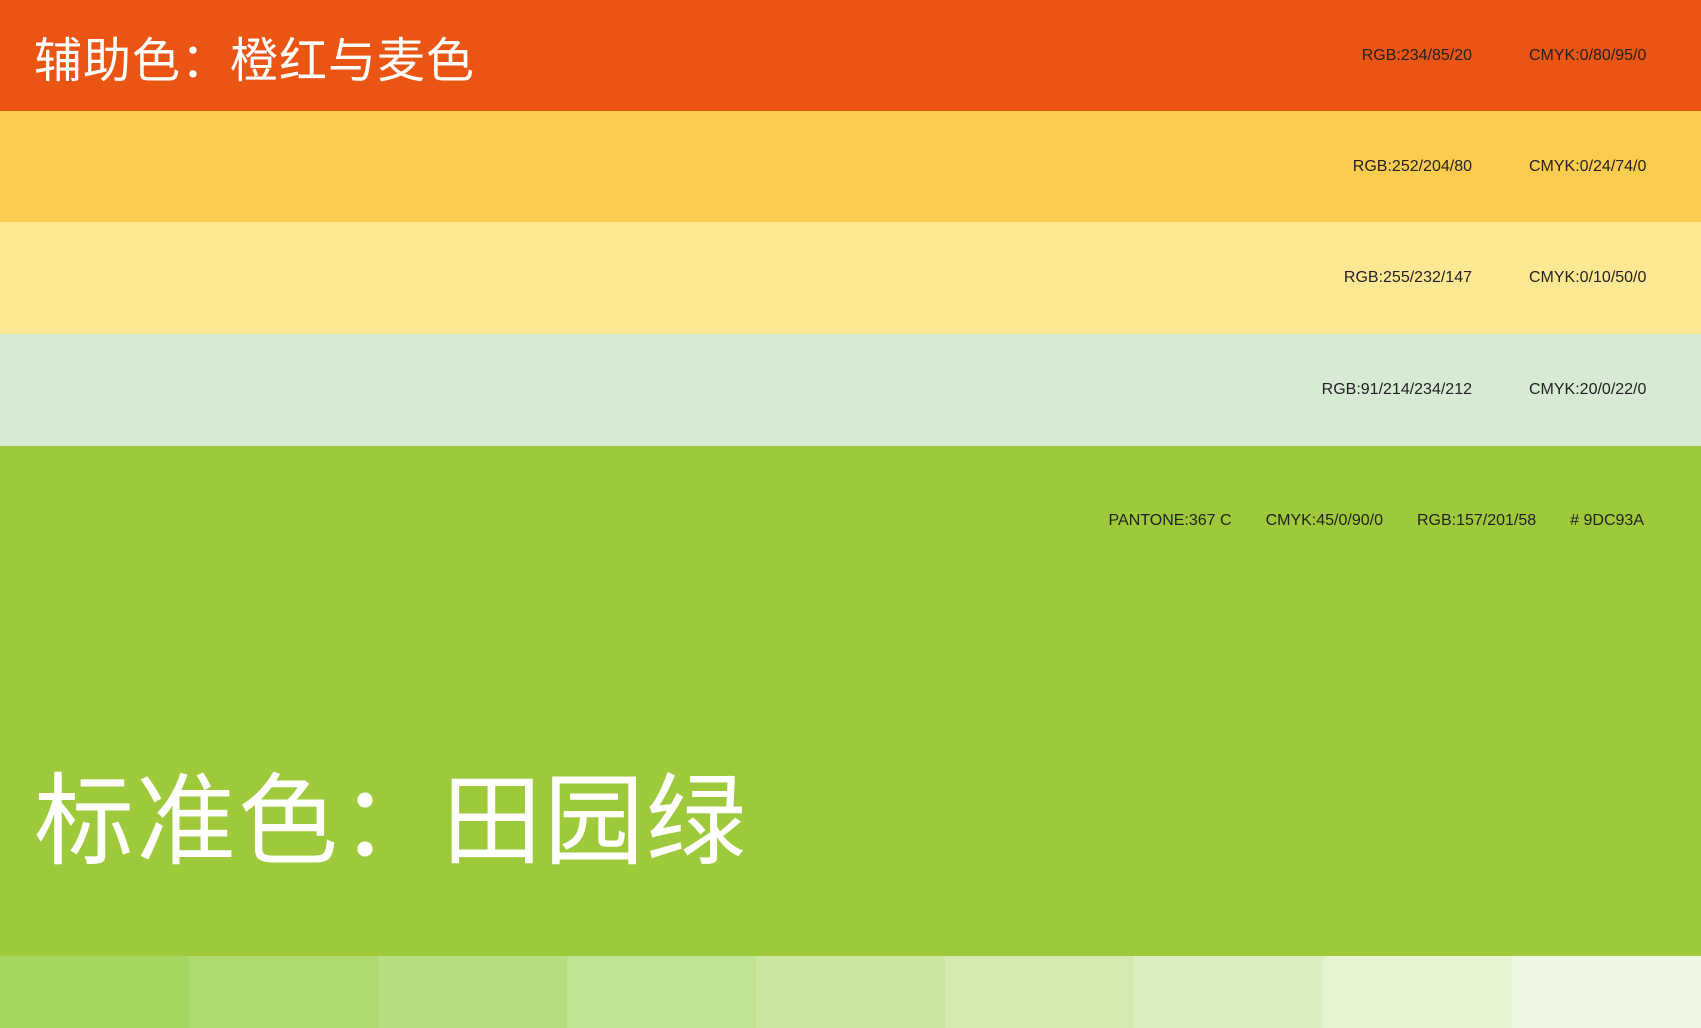 This screenshot has width=1701, height=1028. Describe the element at coordinates (391, 821) in the screenshot. I see `standard-title: 标准色：田园绿` at that location.